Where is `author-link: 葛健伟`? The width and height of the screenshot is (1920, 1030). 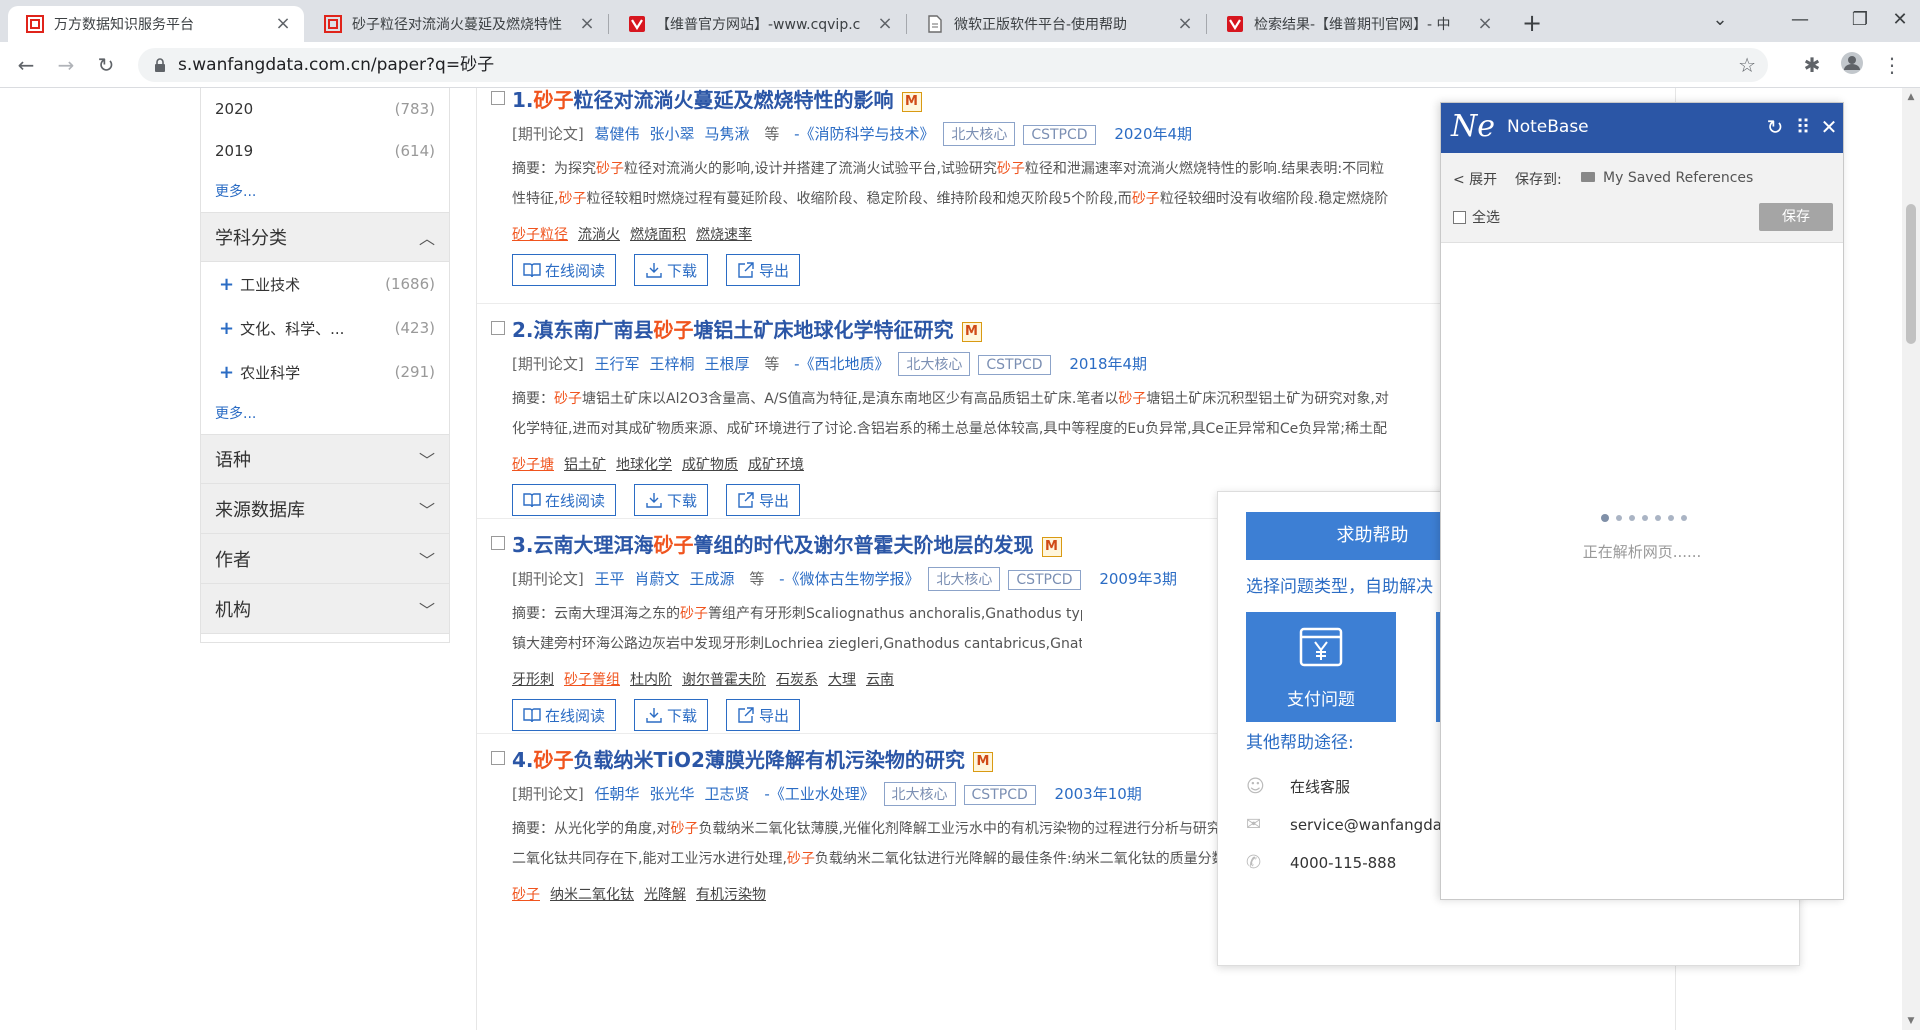 author-link: 葛健伟 is located at coordinates (617, 134).